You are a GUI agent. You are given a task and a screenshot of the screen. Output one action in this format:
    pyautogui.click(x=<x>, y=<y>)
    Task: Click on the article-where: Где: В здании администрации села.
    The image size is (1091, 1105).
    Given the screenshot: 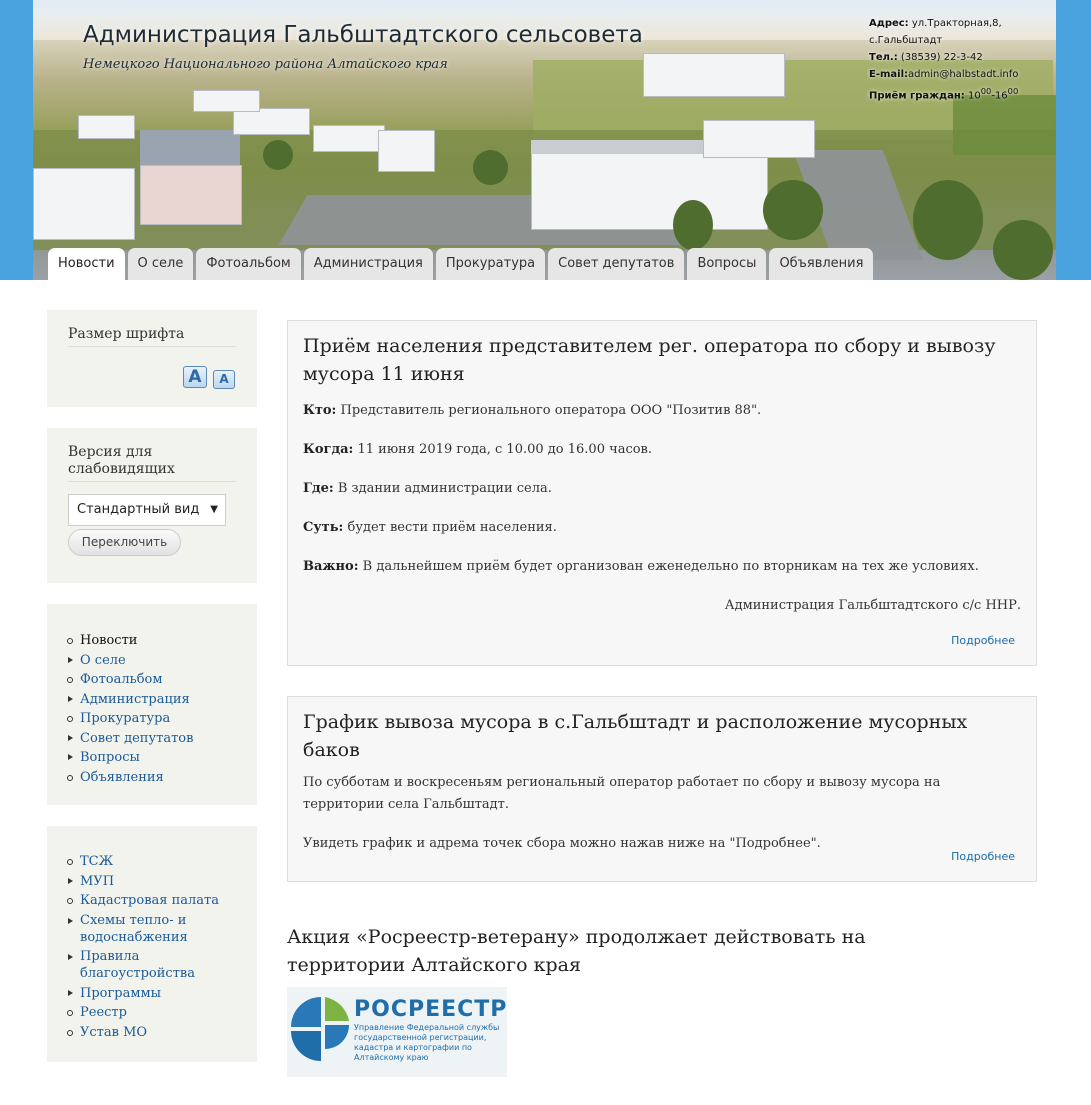 What is the action you would take?
    pyautogui.click(x=427, y=488)
    